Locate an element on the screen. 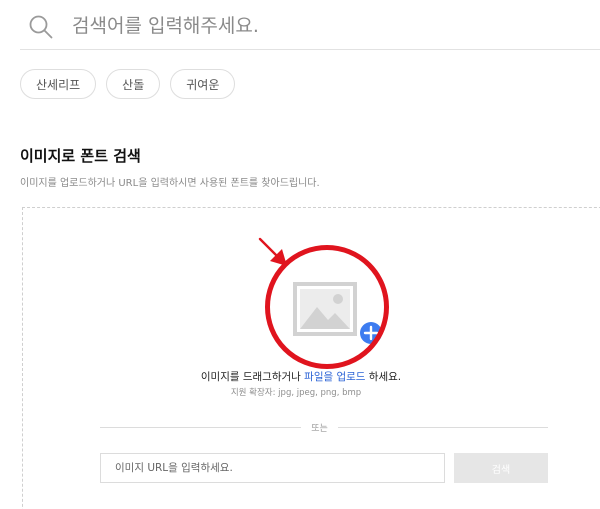 Image resolution: width=600 pixels, height=509 pixels. tag-chip-sandoll: 산돌 is located at coordinates (133, 84).